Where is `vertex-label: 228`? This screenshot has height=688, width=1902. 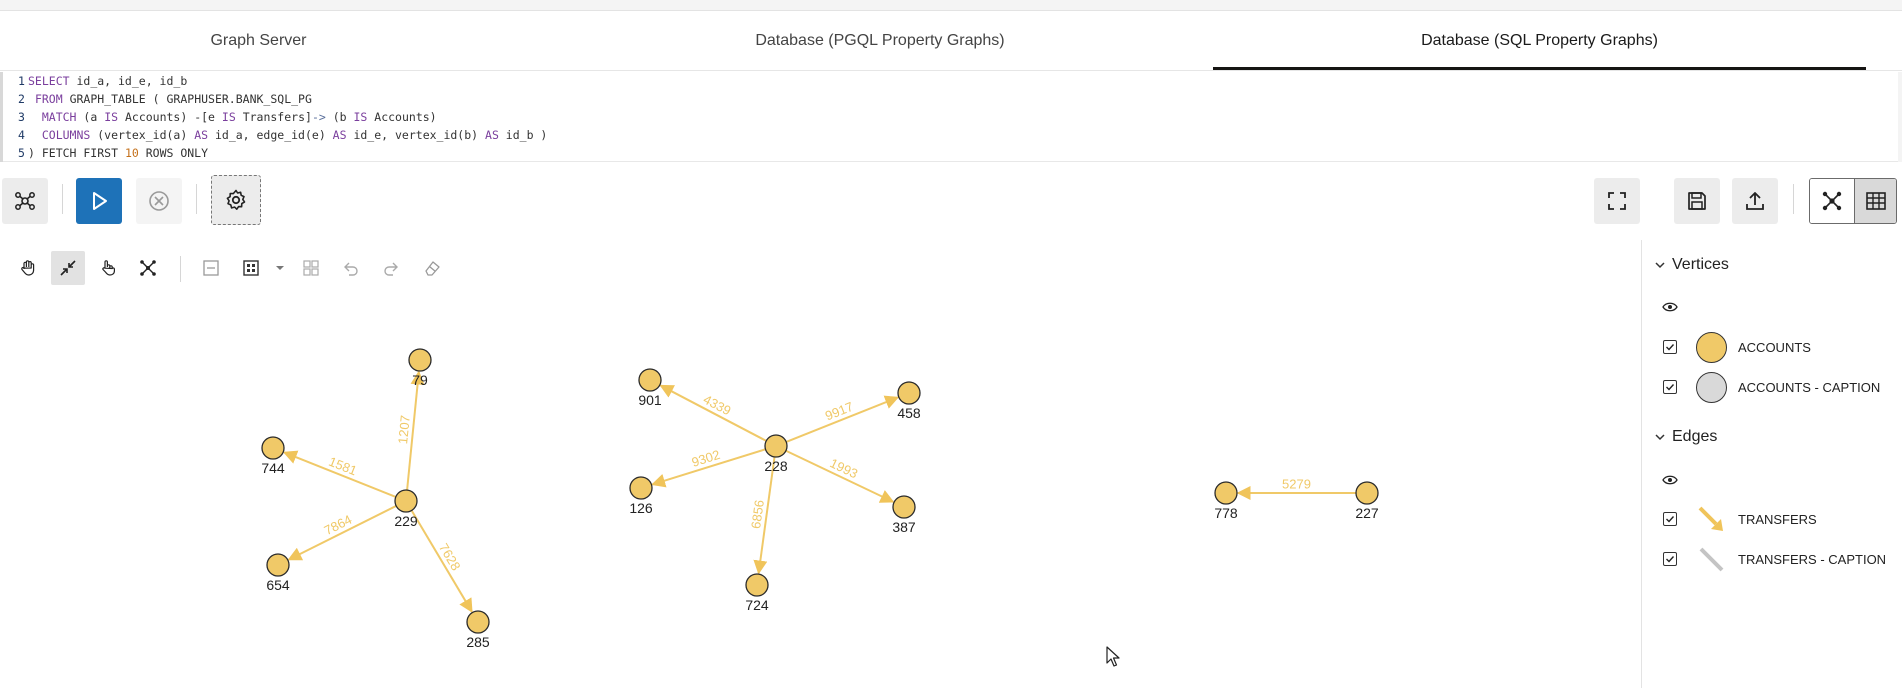
vertex-label: 228 is located at coordinates (776, 466).